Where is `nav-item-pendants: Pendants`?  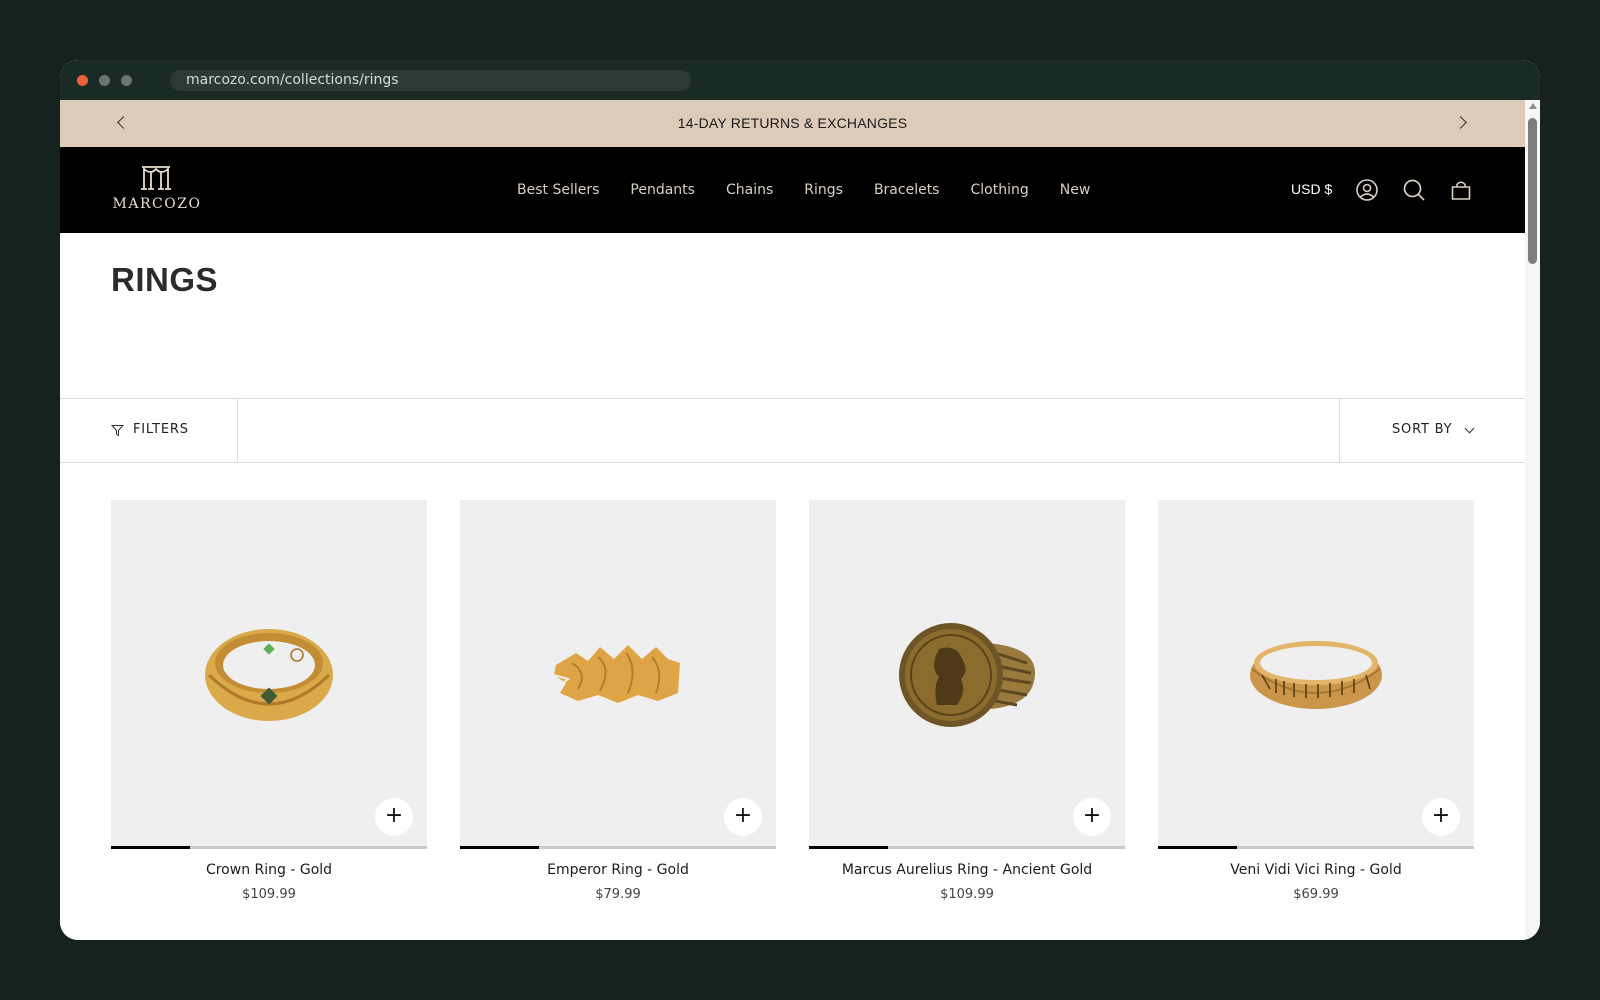 nav-item-pendants: Pendants is located at coordinates (662, 190).